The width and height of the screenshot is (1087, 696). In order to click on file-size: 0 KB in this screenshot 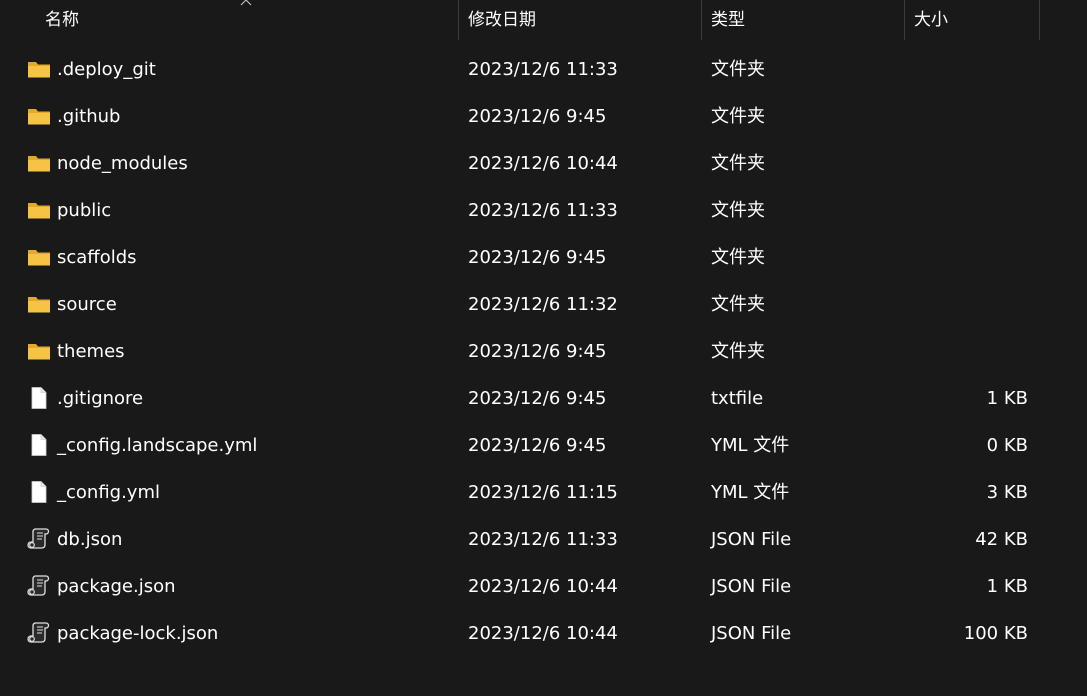, I will do `click(1007, 445)`.